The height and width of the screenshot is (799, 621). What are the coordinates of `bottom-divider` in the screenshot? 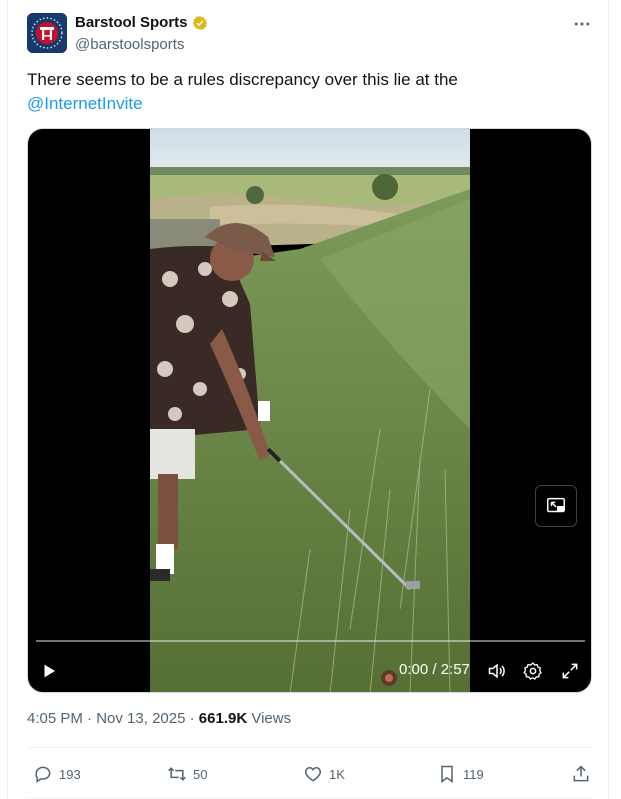 It's located at (309, 797).